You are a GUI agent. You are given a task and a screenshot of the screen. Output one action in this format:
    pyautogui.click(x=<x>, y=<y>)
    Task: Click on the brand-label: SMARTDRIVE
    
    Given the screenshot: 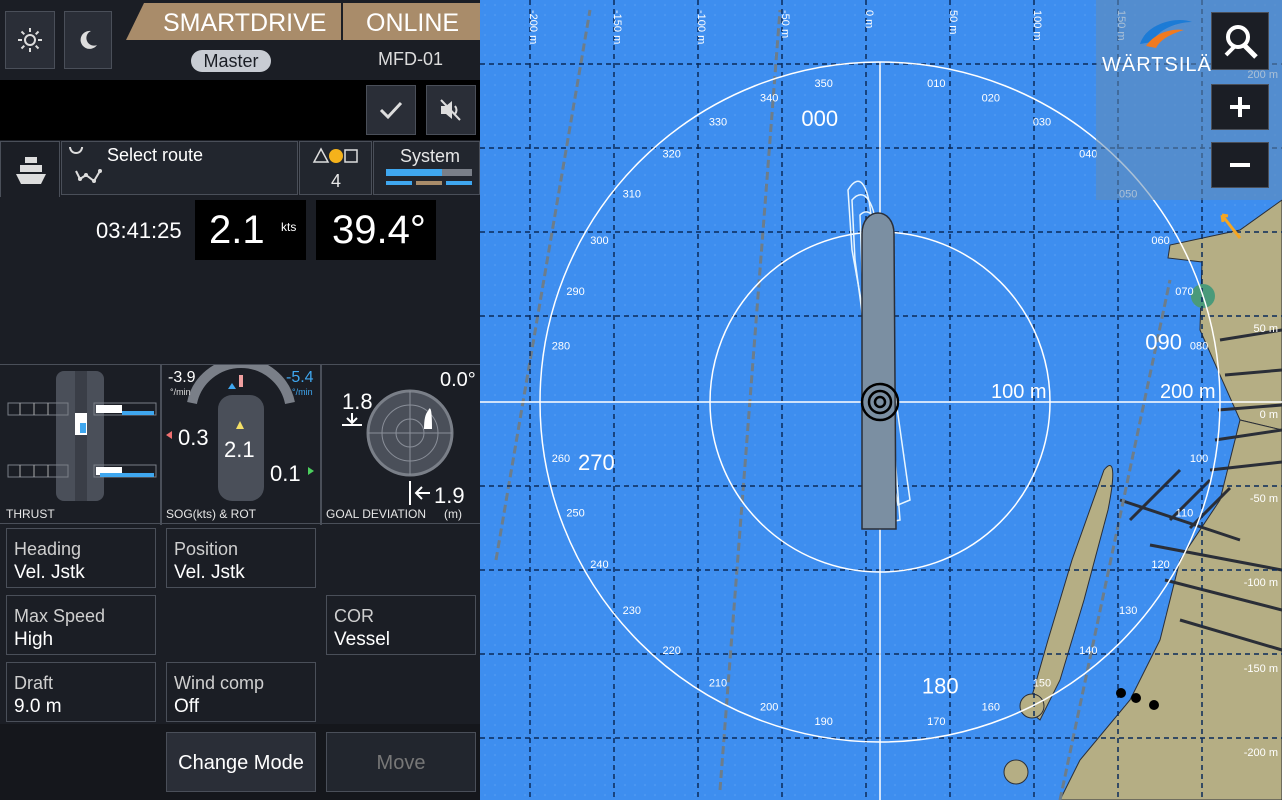 What is the action you would take?
    pyautogui.click(x=245, y=23)
    